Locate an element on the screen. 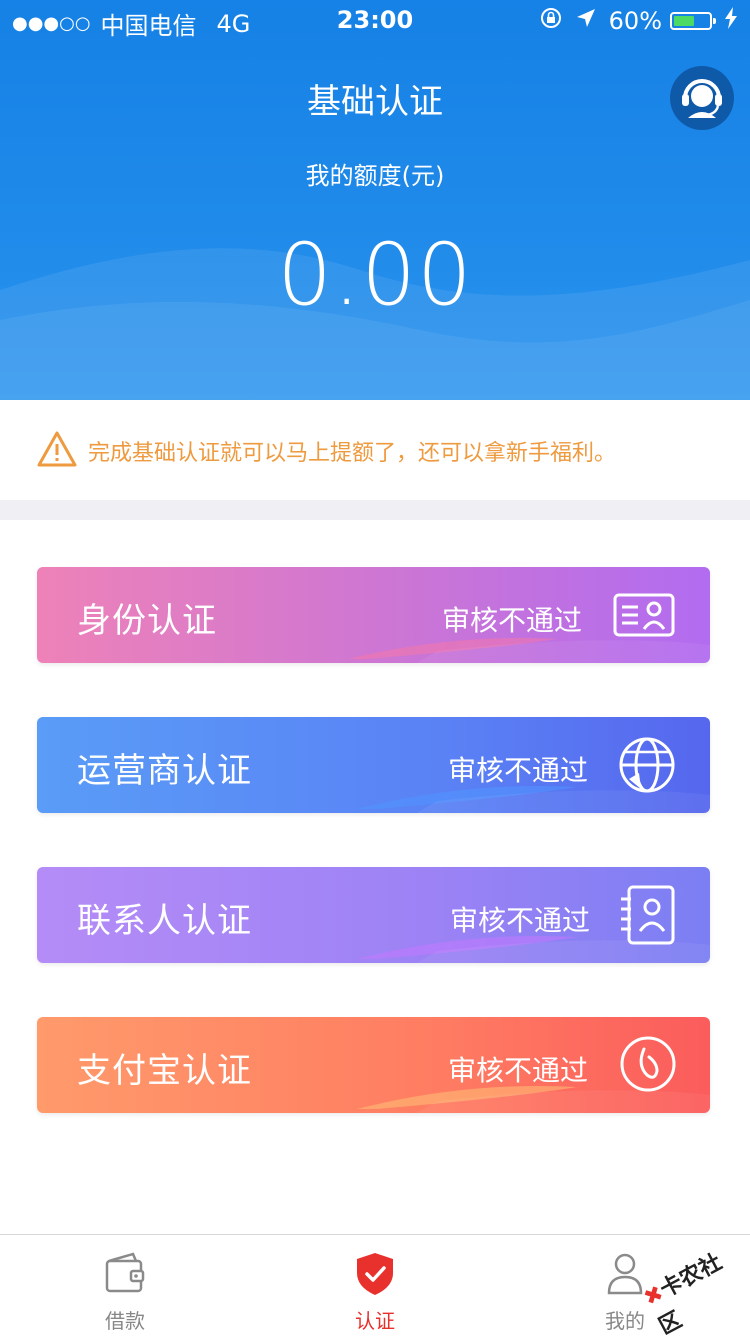 This screenshot has height=1341, width=750. headset-icon is located at coordinates (702, 98).